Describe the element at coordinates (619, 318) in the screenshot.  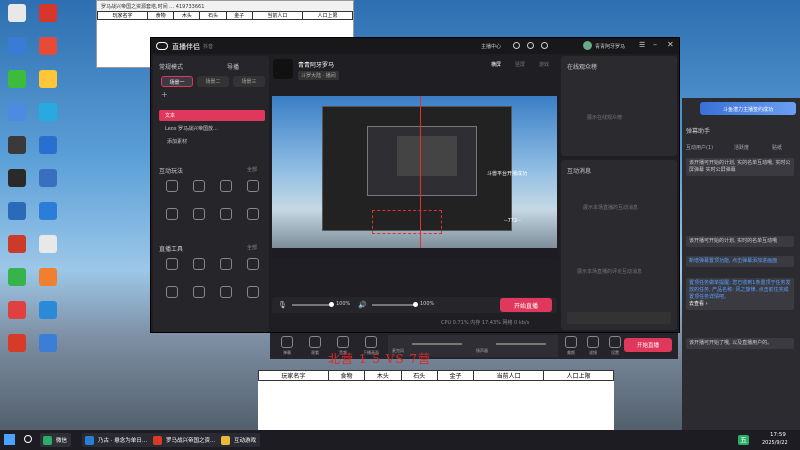
I see `chat-input` at that location.